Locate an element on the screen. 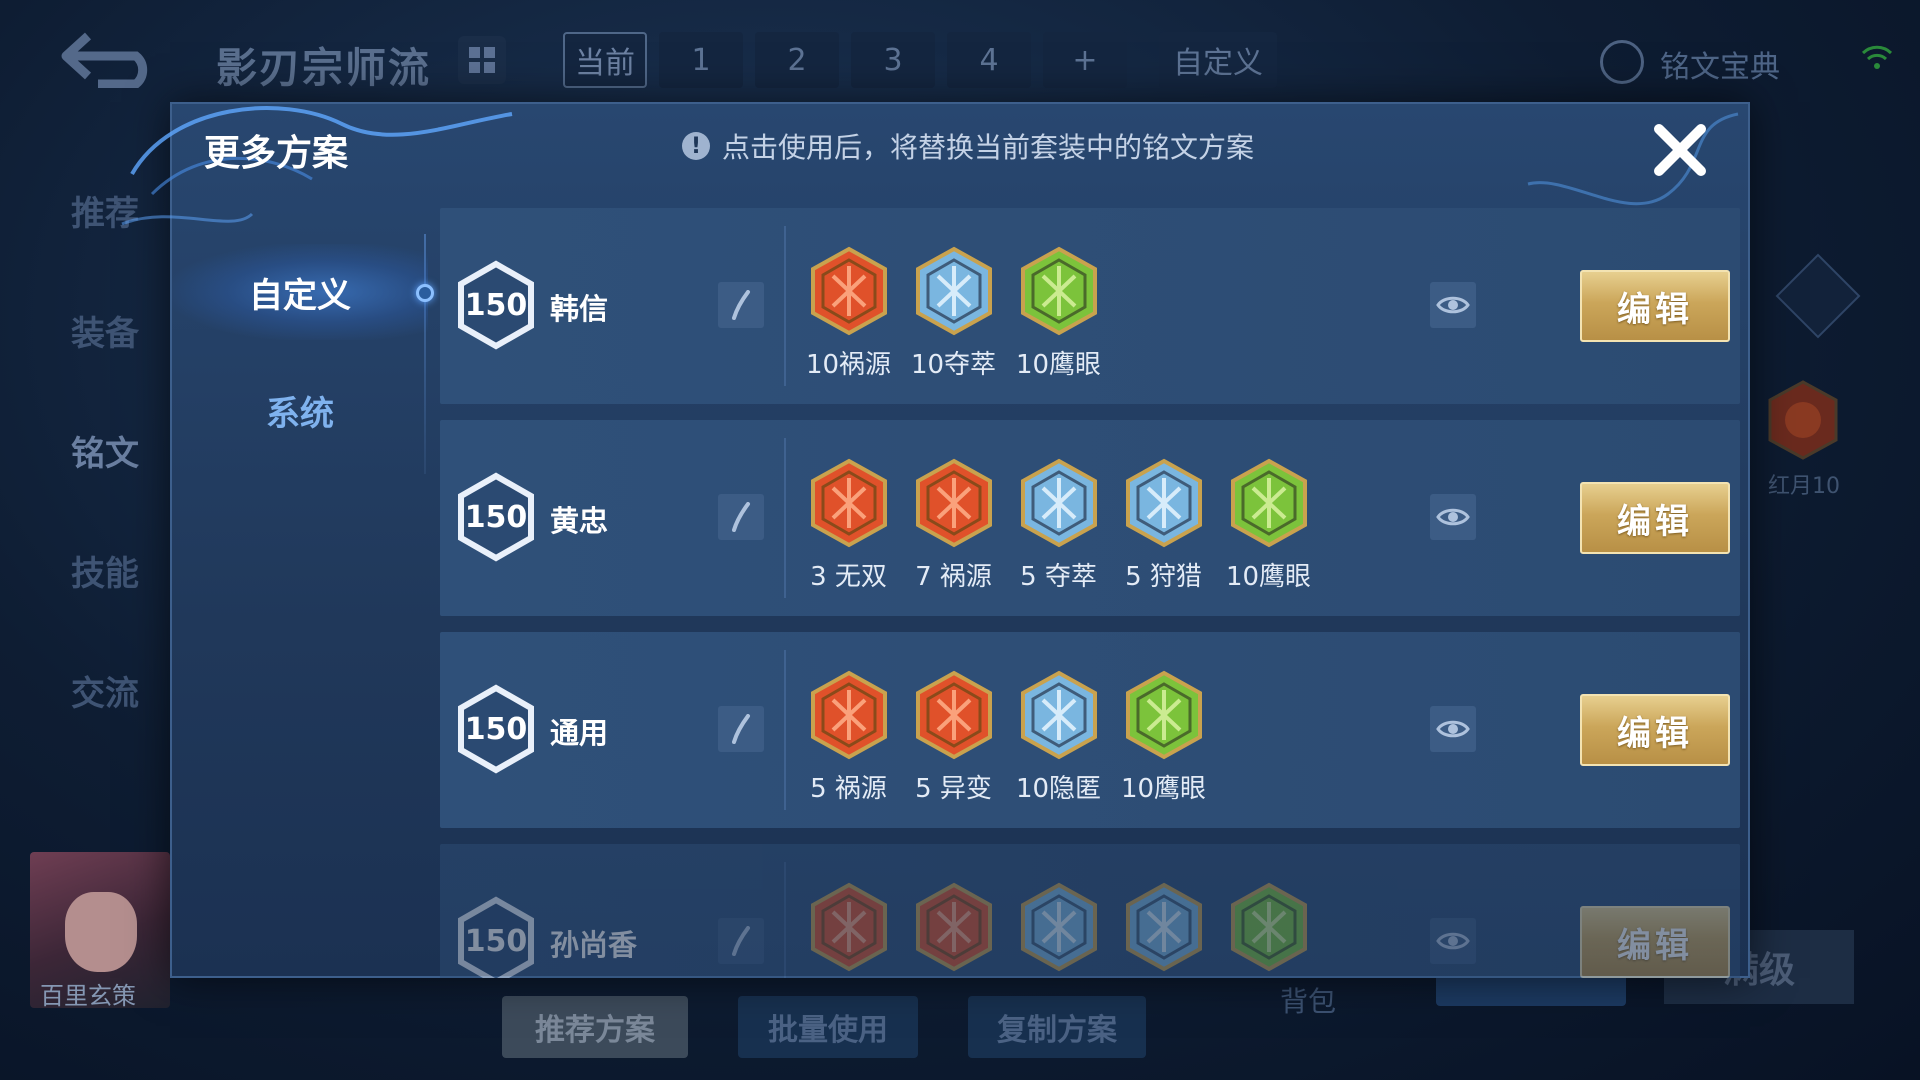 This screenshot has width=1920, height=1080. close-icon is located at coordinates (1680, 150).